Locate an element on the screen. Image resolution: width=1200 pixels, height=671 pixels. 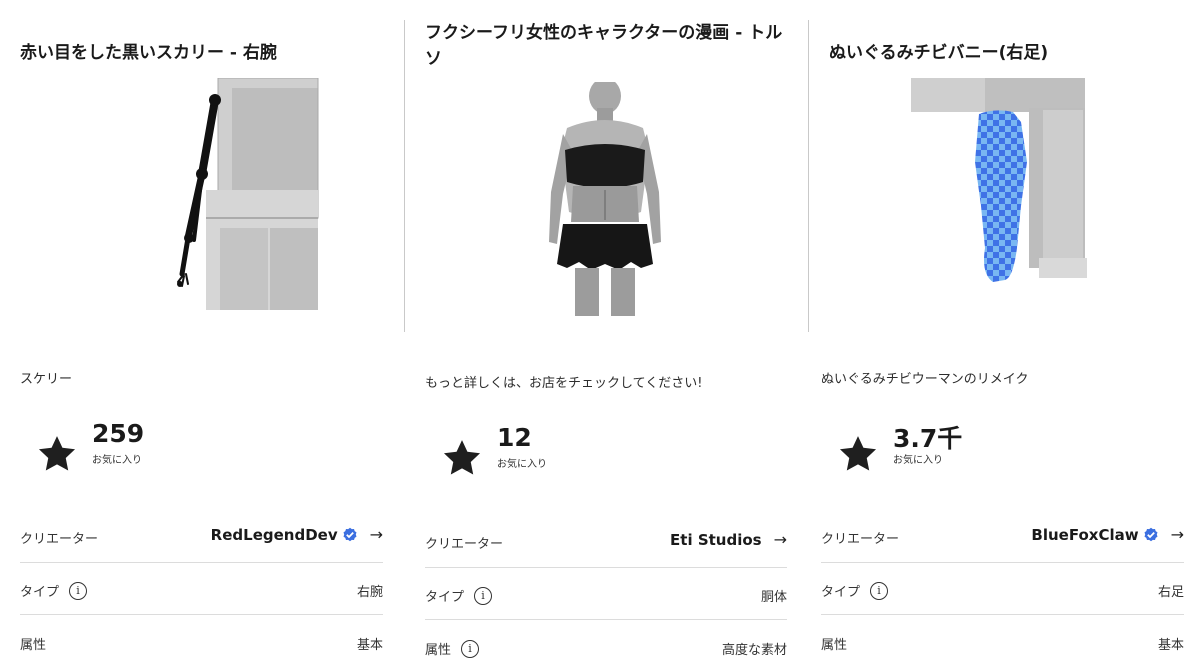
type-value: 右足 is located at coordinates (1170, 592).